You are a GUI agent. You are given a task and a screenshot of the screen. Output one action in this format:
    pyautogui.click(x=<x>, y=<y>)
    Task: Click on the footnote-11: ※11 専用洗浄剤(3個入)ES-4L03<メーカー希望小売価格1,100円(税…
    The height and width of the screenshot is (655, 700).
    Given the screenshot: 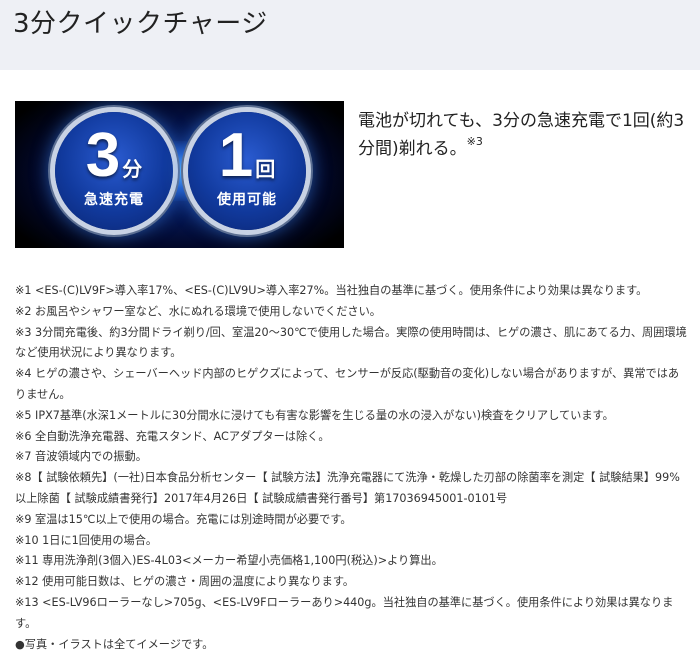 What is the action you would take?
    pyautogui.click(x=229, y=561)
    